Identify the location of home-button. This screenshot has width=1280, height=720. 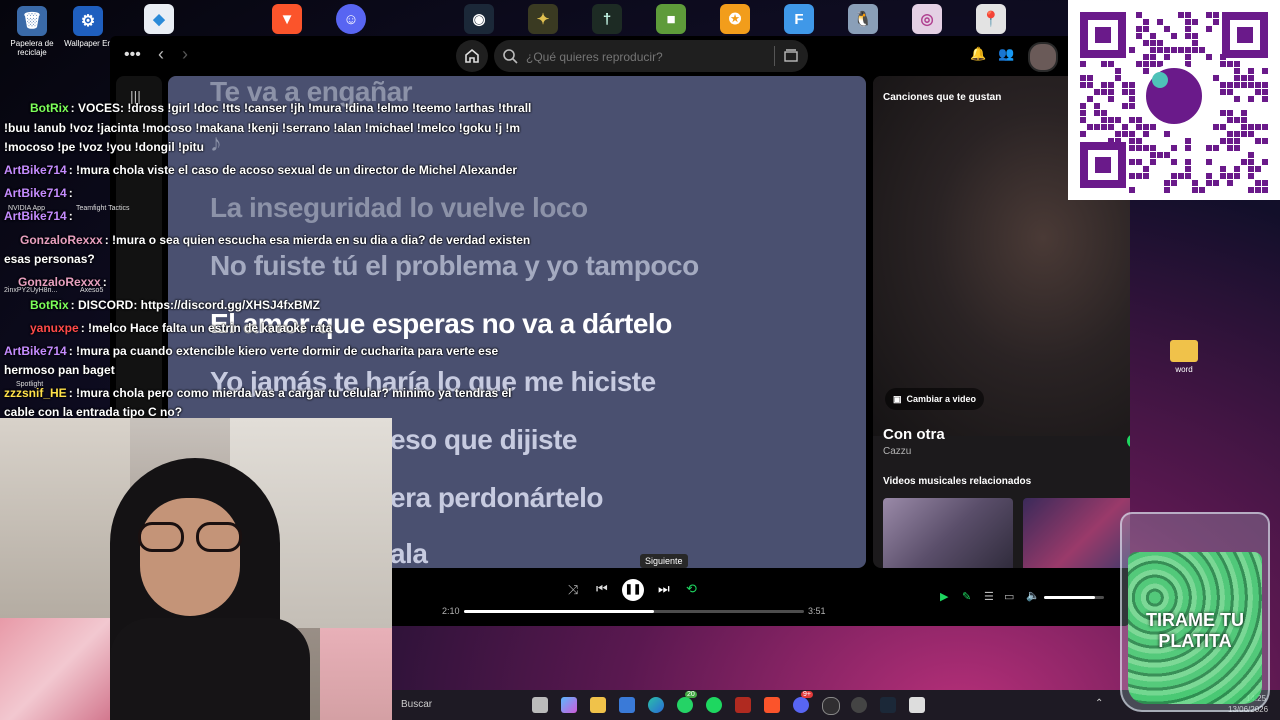
(472, 56).